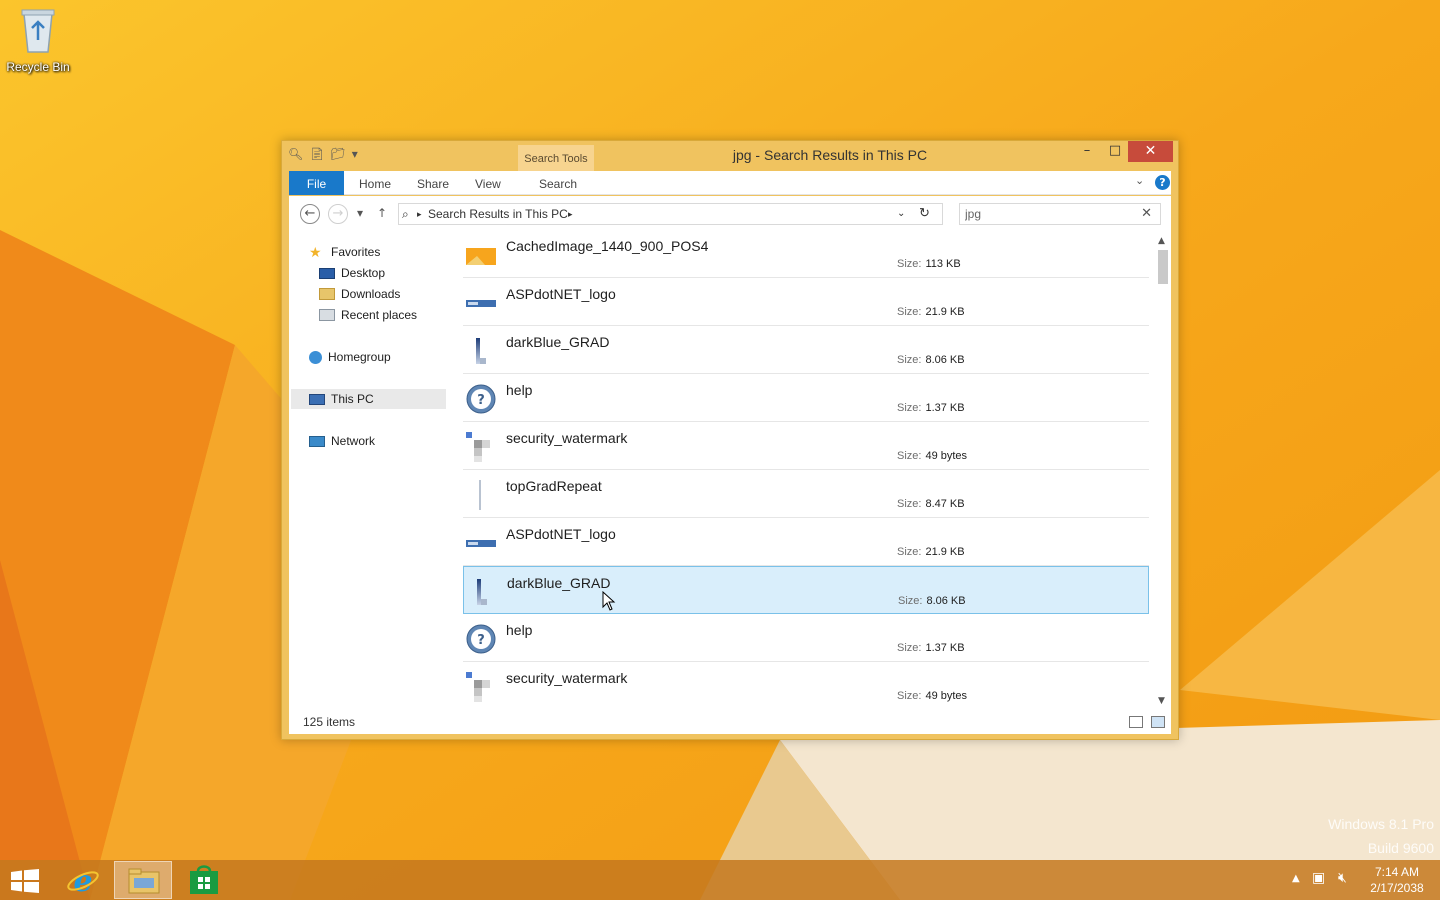  Describe the element at coordinates (205, 880) in the screenshot. I see `taskbar-store` at that location.